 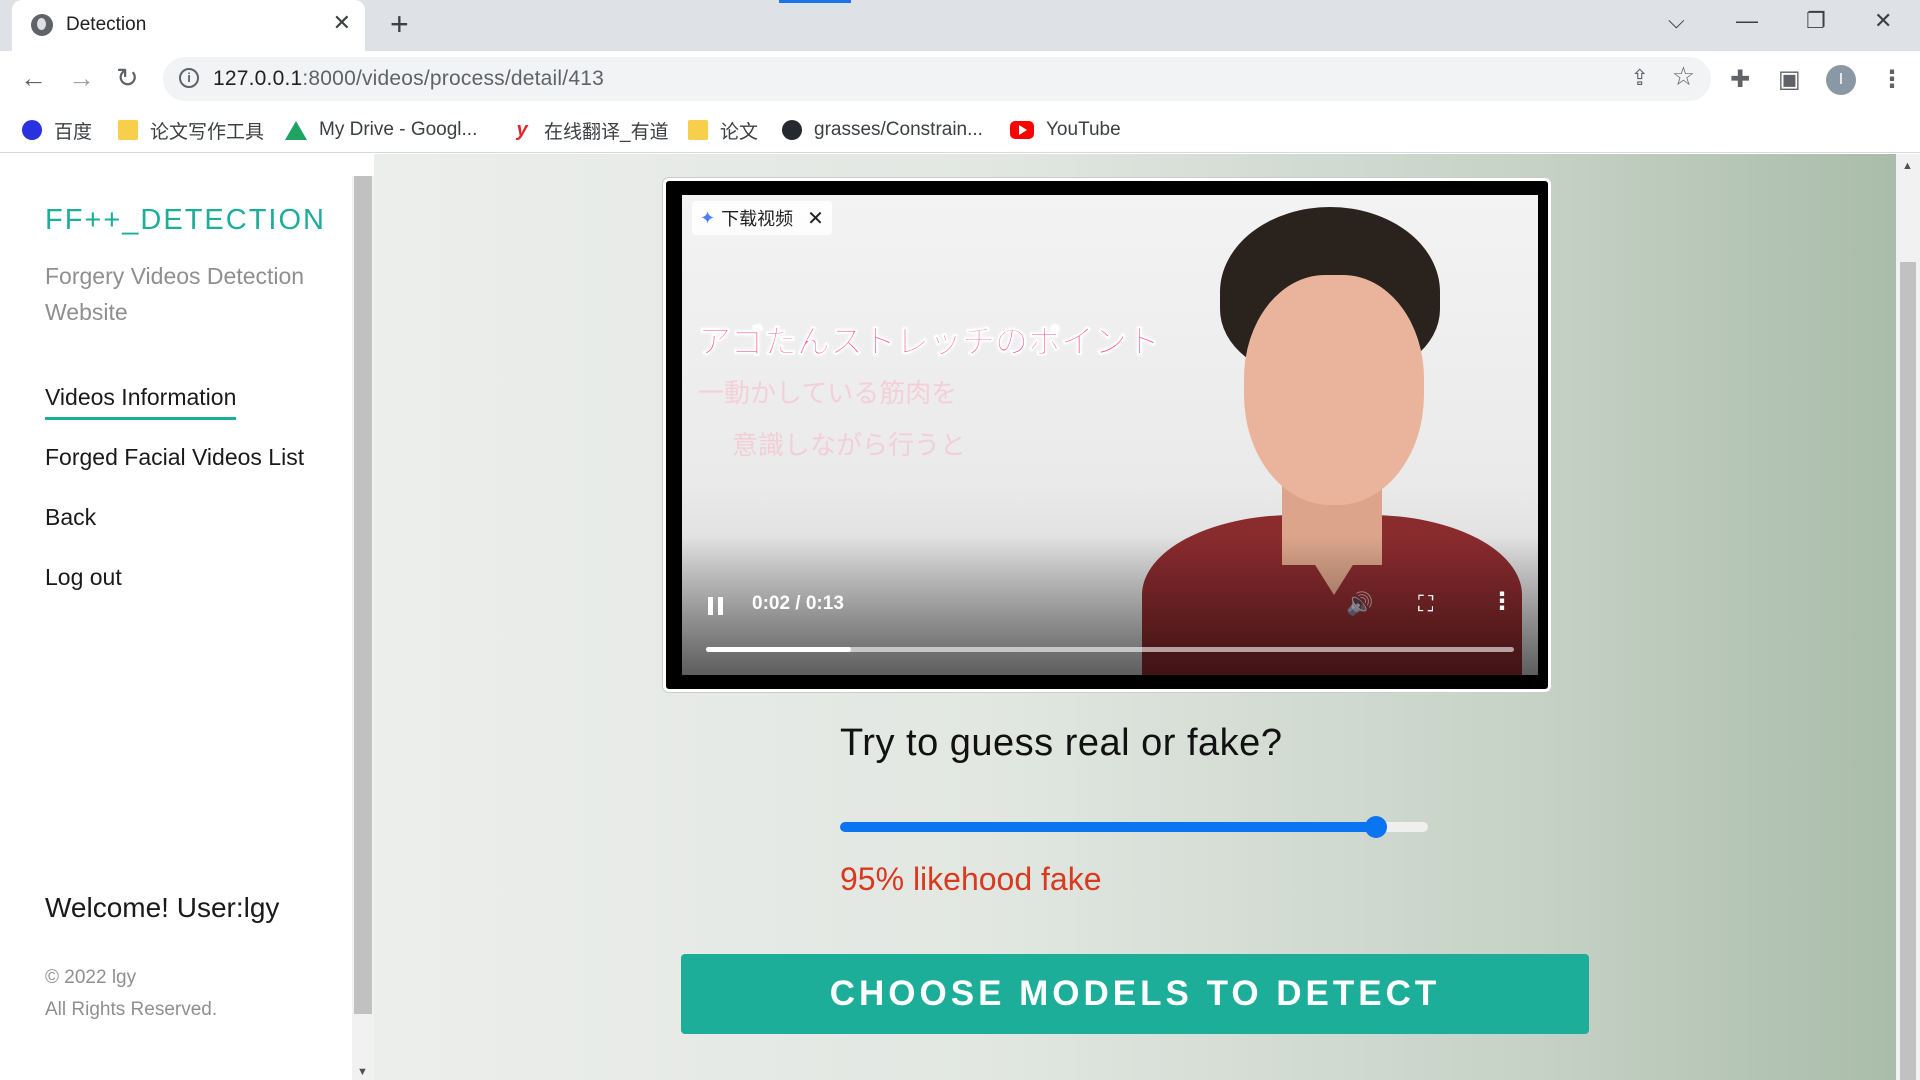 I want to click on copyright: © 2022 lgy All Rights Reserved., so click(x=131, y=994).